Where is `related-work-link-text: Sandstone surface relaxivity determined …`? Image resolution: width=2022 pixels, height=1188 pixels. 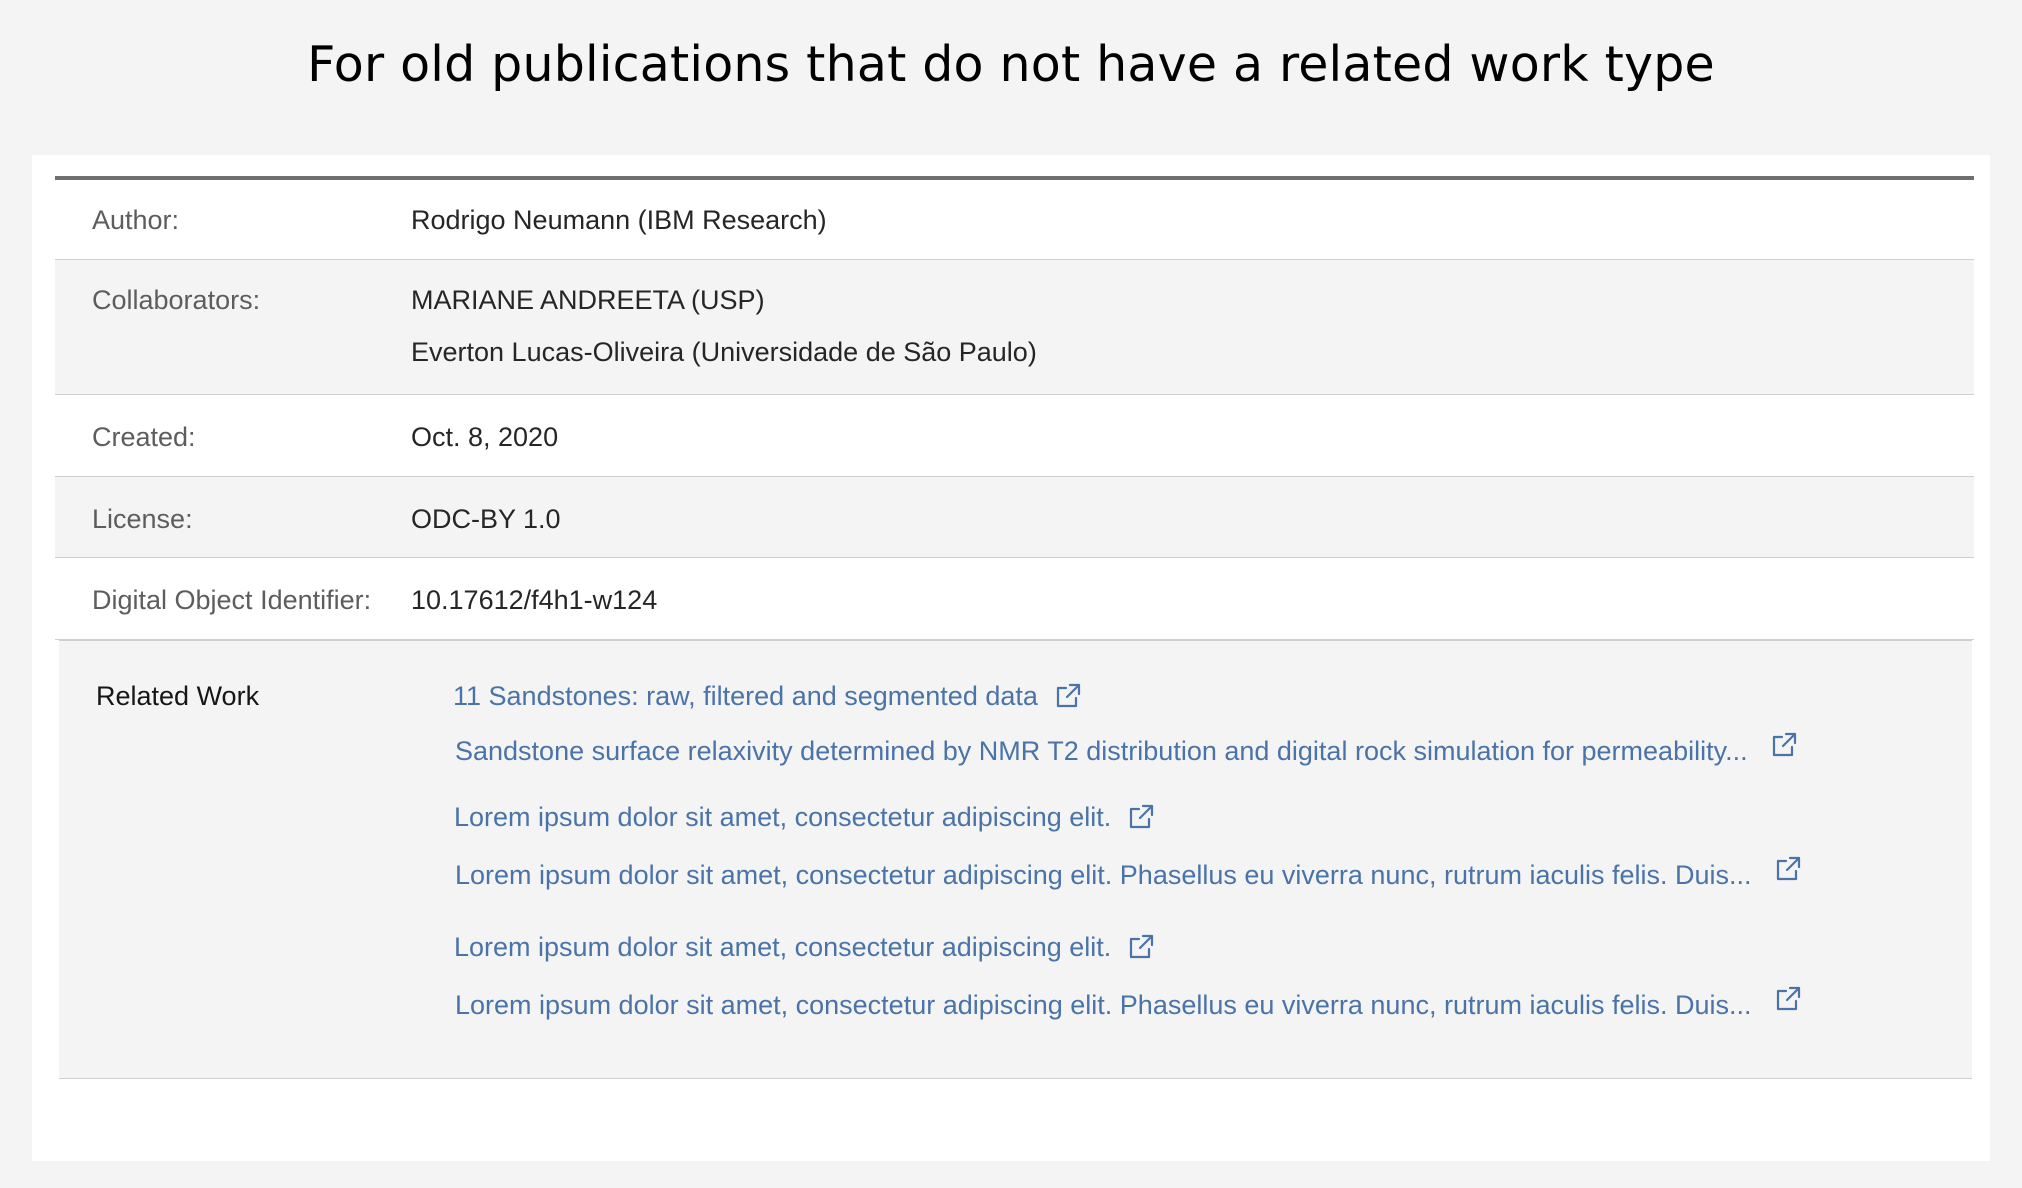 related-work-link-text: Sandstone surface relaxivity determined … is located at coordinates (1101, 751).